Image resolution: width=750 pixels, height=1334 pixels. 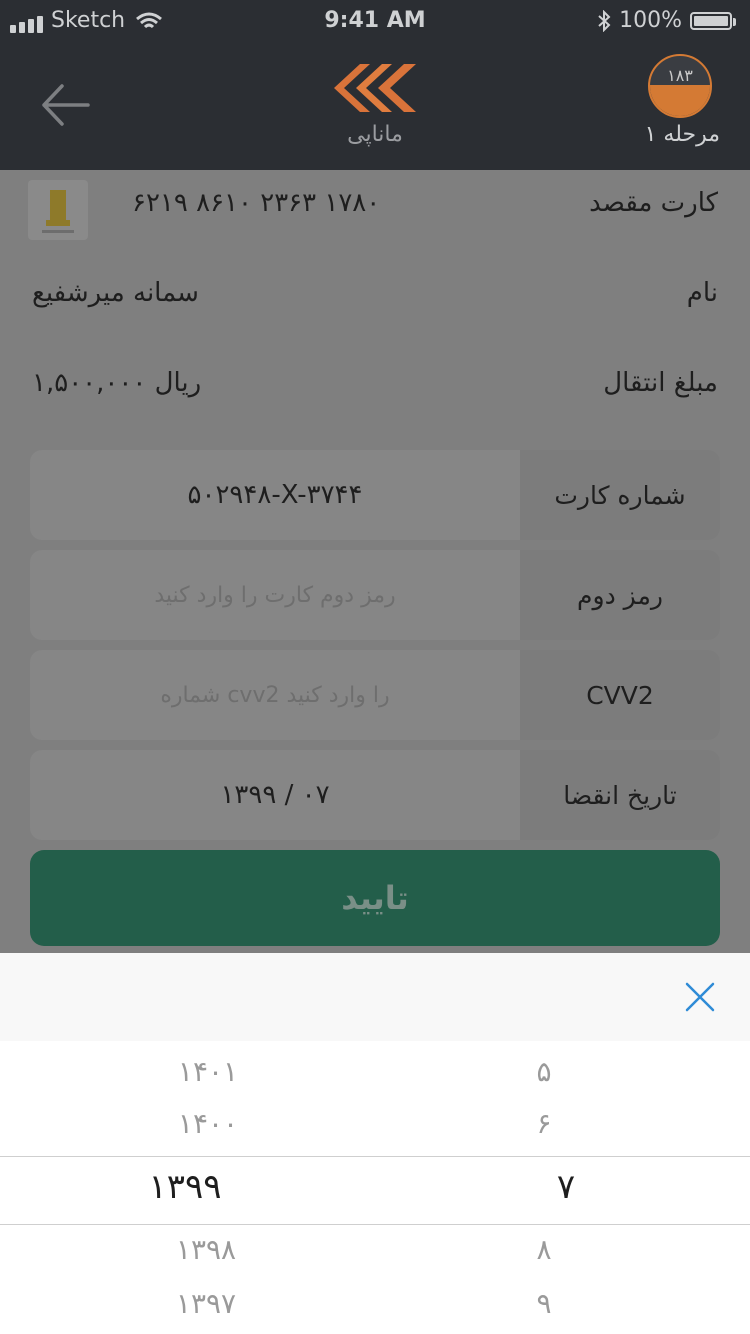 I want to click on pin2-field: رمز دوم کارت را وارد کنید رمز دوم, so click(x=375, y=595).